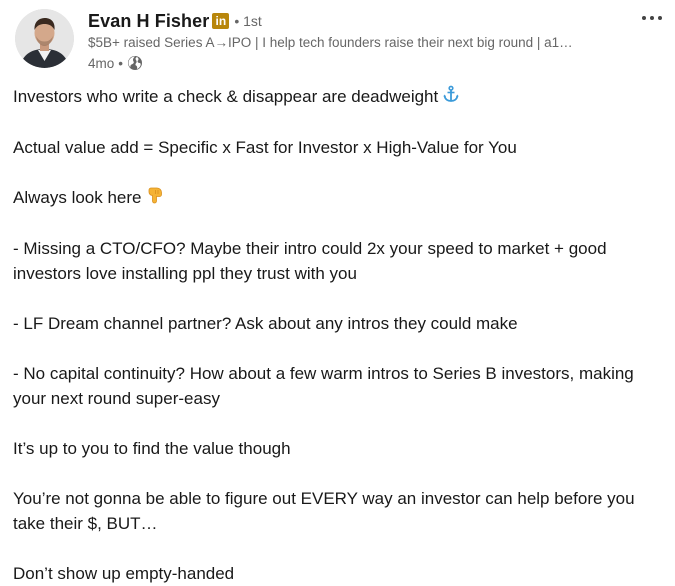  I want to click on post-time: 4mo, so click(101, 63).